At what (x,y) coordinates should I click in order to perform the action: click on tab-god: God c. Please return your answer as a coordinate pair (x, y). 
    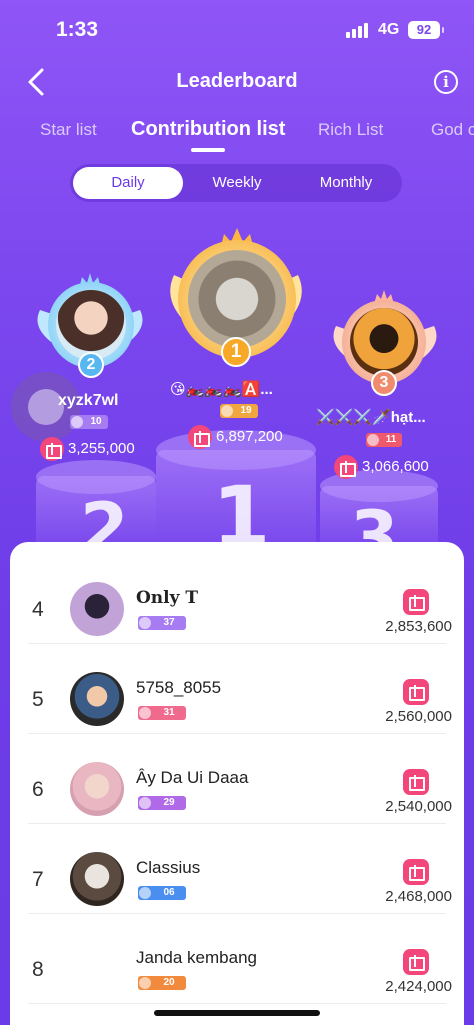
    Looking at the image, I should click on (452, 130).